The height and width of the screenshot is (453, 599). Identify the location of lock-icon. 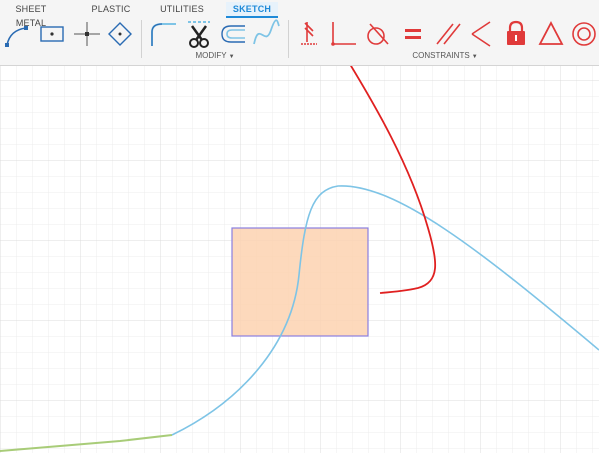
(516, 32).